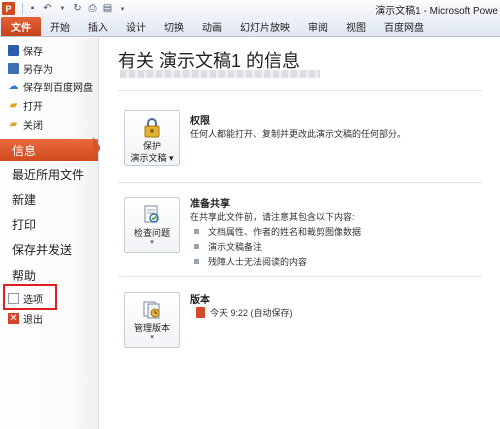  Describe the element at coordinates (13, 318) in the screenshot. I see `exit-icon: ✕` at that location.